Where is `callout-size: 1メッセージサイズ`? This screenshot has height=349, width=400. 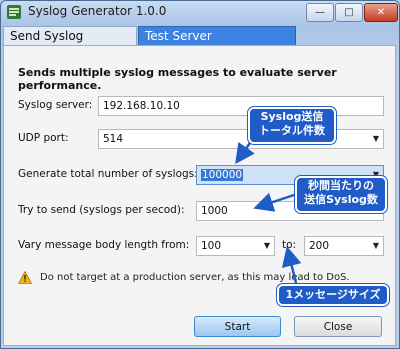 callout-size: 1メッセージサイズ is located at coordinates (333, 295).